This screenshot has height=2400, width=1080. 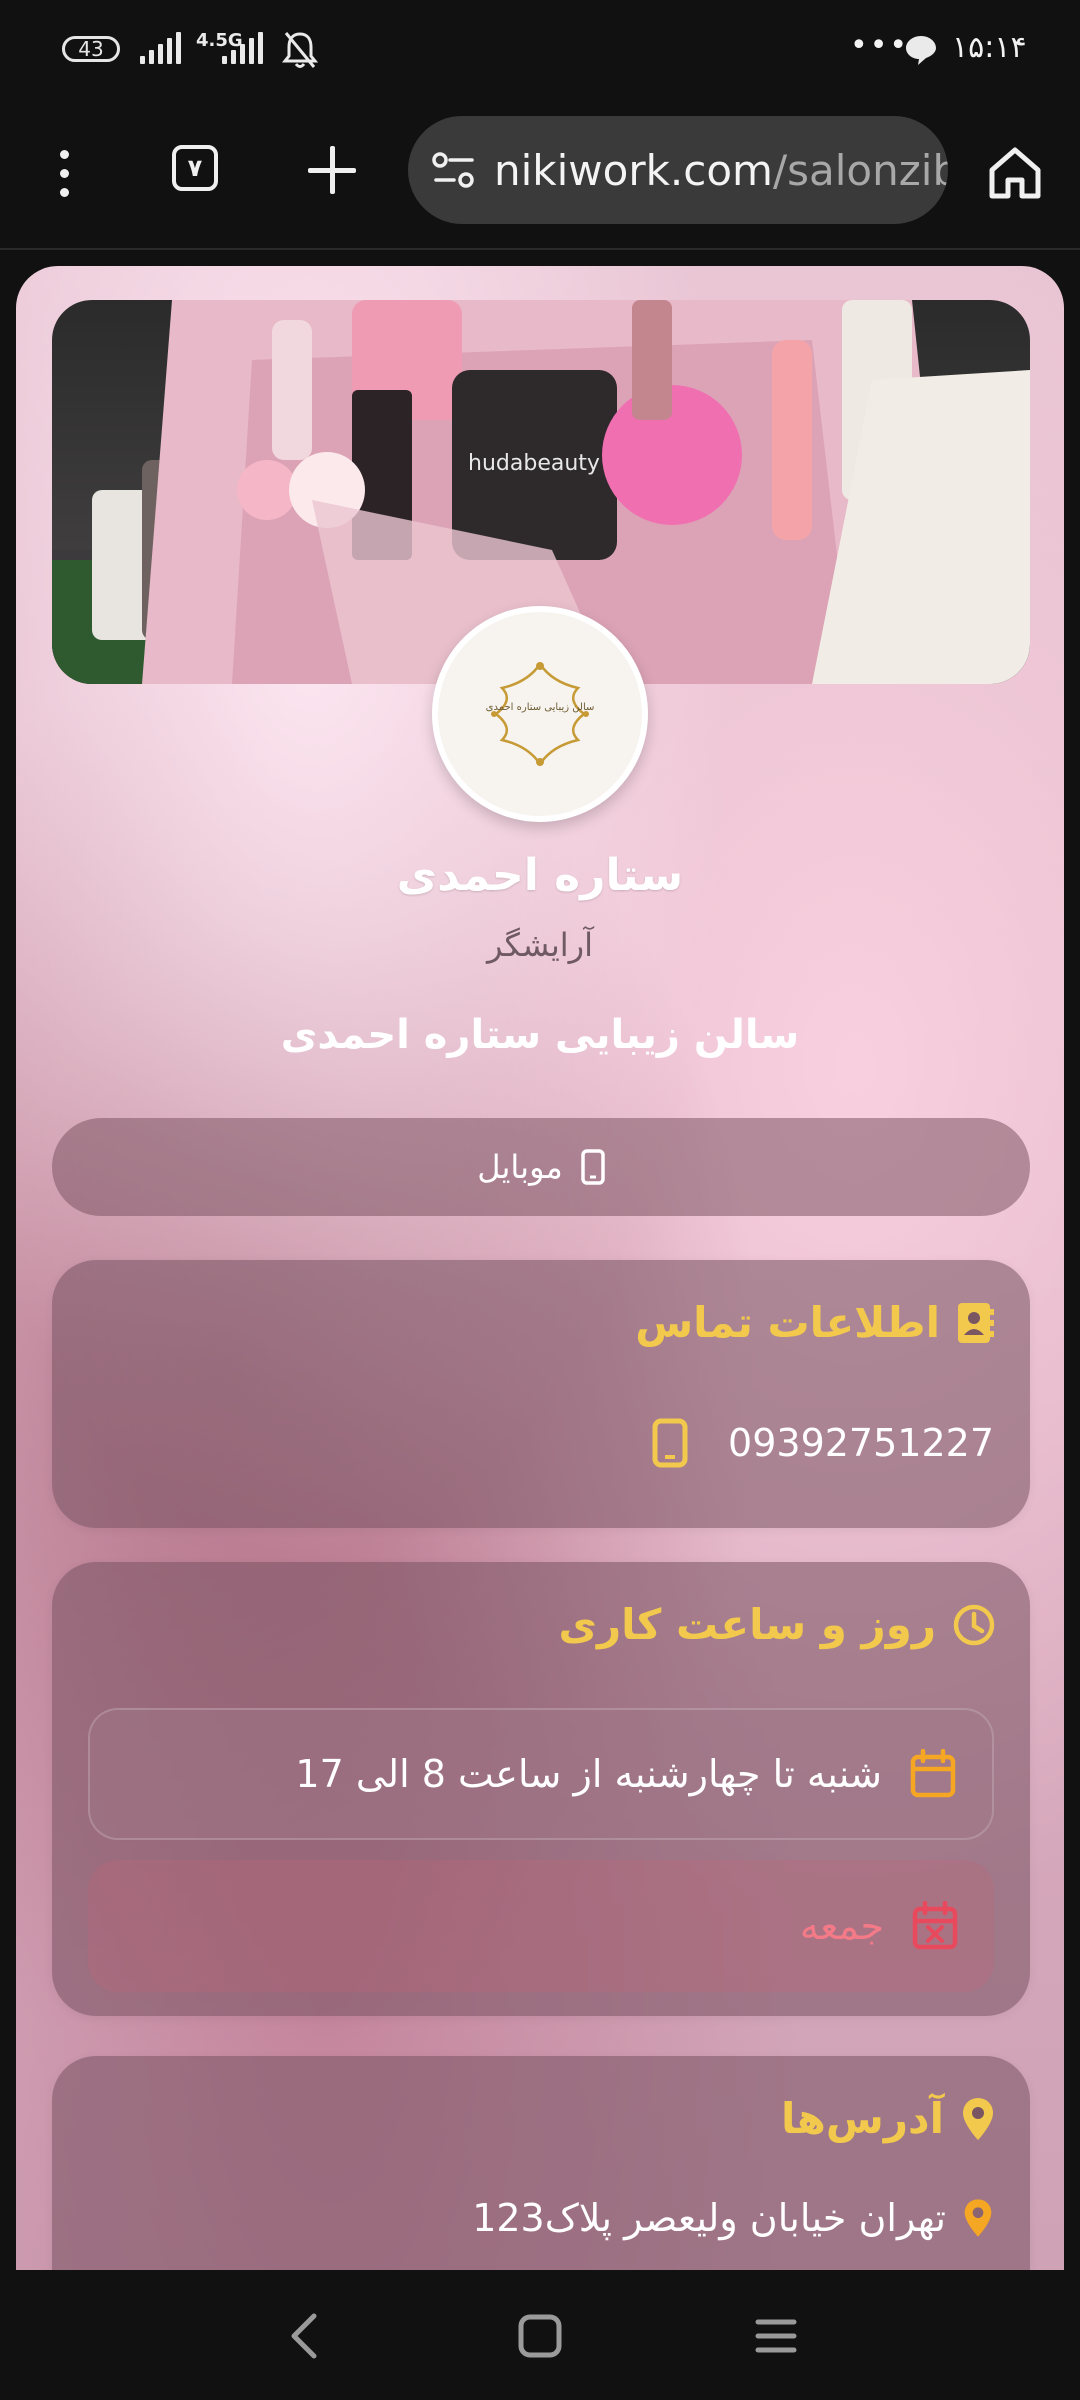 What do you see at coordinates (332, 170) in the screenshot?
I see `new-tab-icon` at bounding box center [332, 170].